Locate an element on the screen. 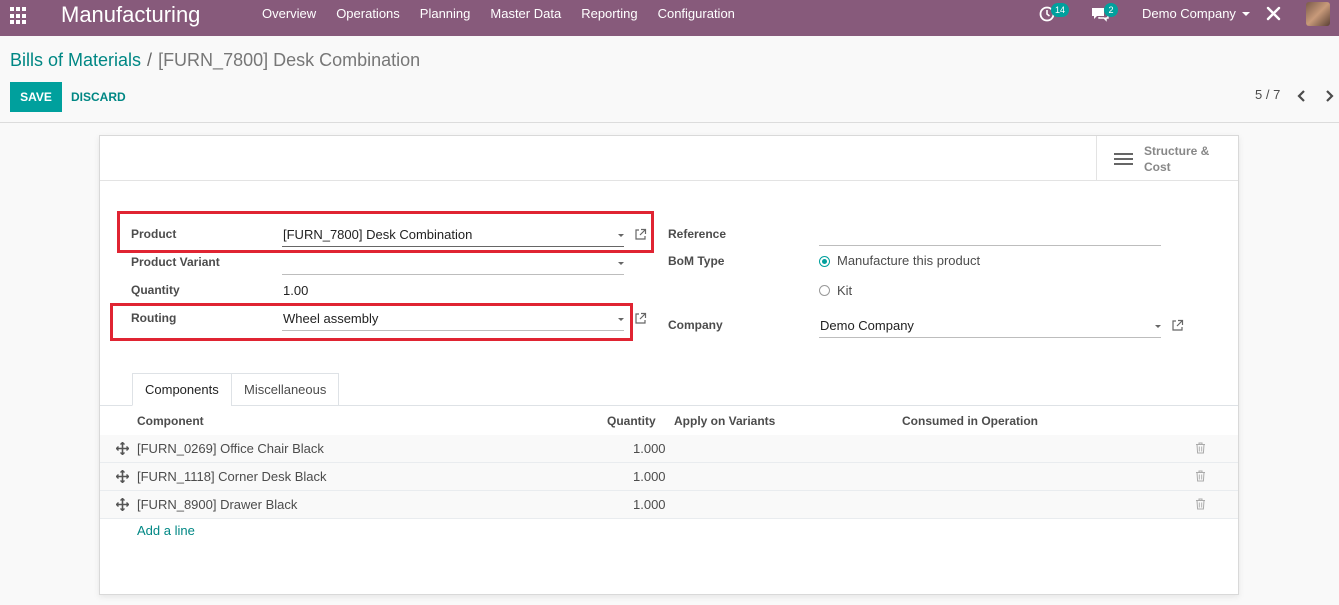  routing-field-underline is located at coordinates (453, 330).